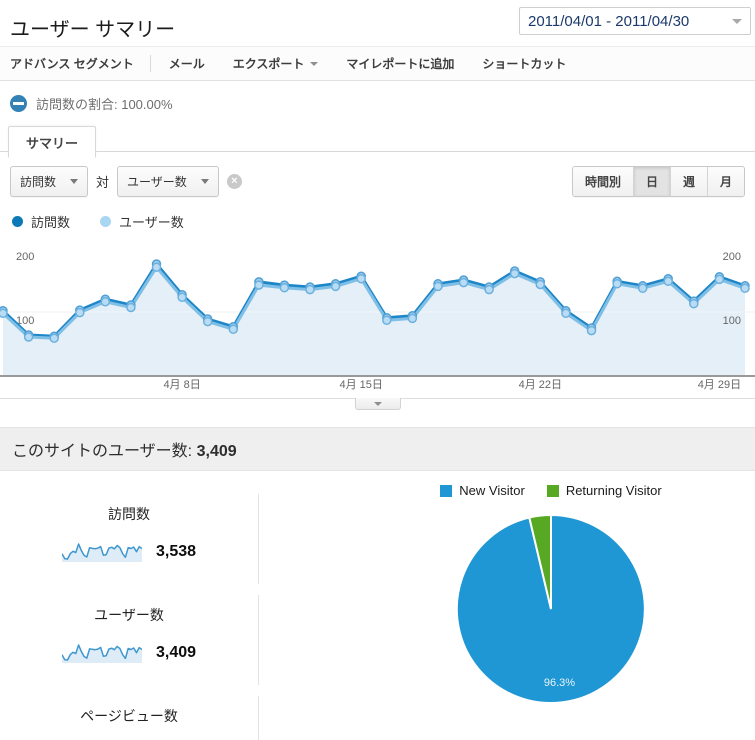  What do you see at coordinates (176, 652) in the screenshot?
I see `metric-value: 3,409` at bounding box center [176, 652].